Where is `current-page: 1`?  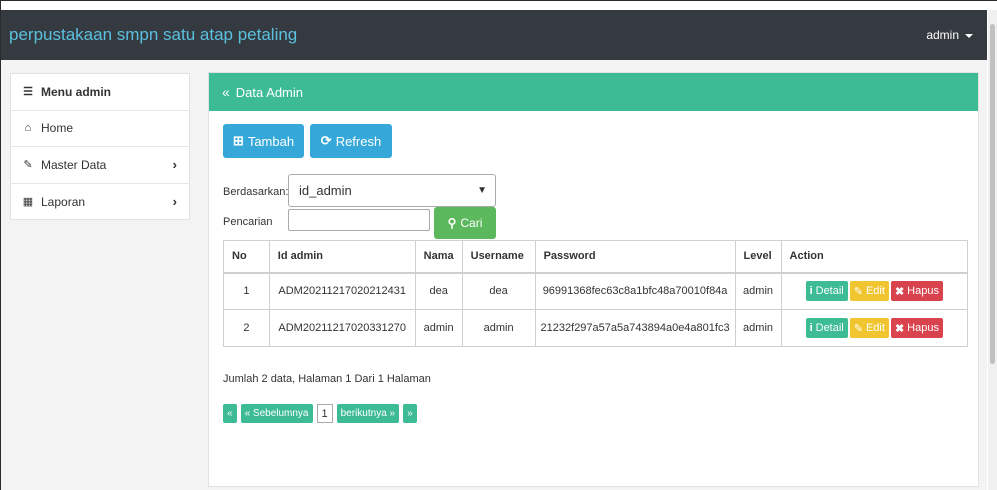 current-page: 1 is located at coordinates (324, 413).